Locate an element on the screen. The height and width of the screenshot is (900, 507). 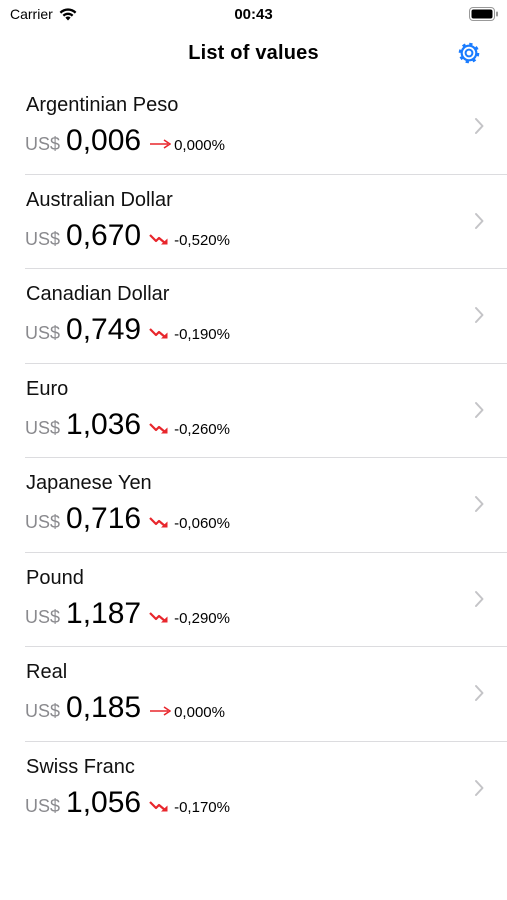
navigation-bar: List of values is located at coordinates (253, 53).